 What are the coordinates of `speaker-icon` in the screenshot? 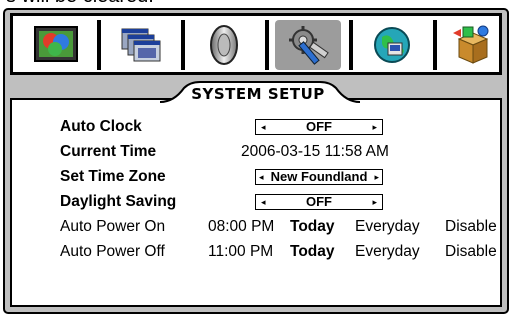 It's located at (224, 45).